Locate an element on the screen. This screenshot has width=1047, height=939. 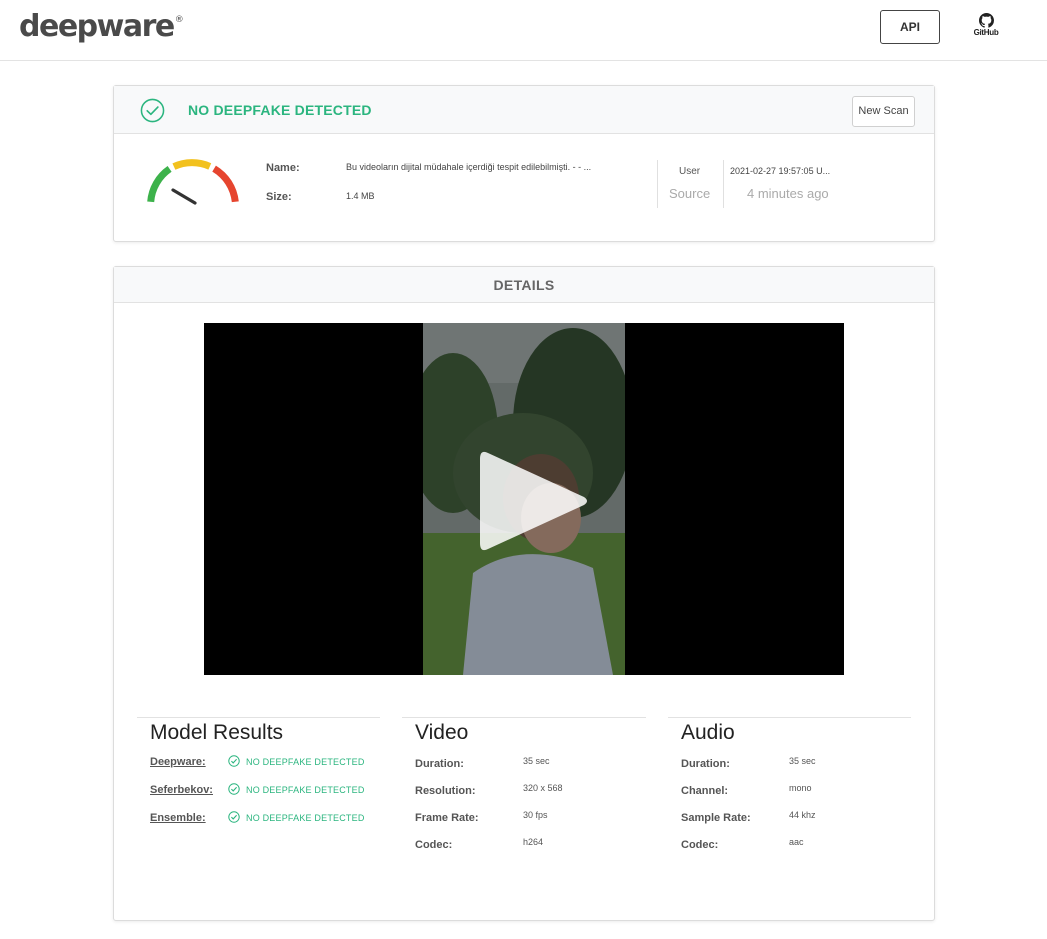
model-results-title: Model Results is located at coordinates (217, 732).